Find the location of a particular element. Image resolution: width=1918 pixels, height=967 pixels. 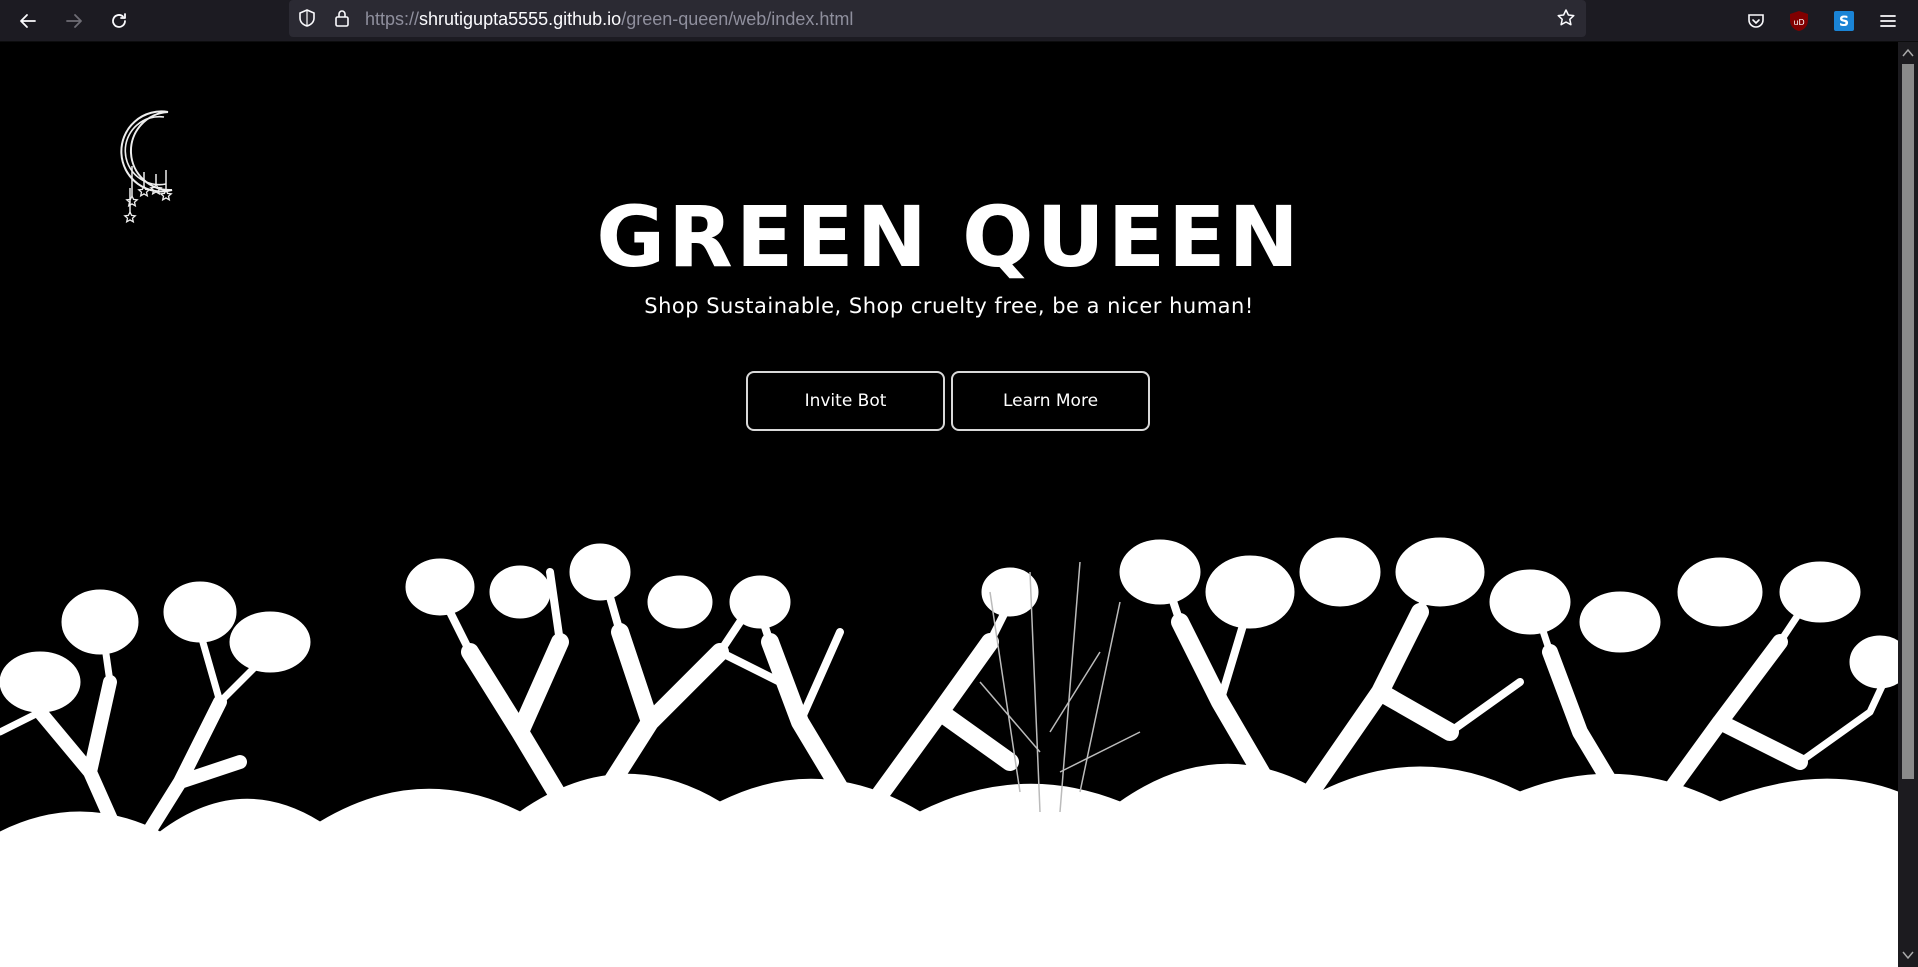

extension-s-button: S is located at coordinates (1844, 21).